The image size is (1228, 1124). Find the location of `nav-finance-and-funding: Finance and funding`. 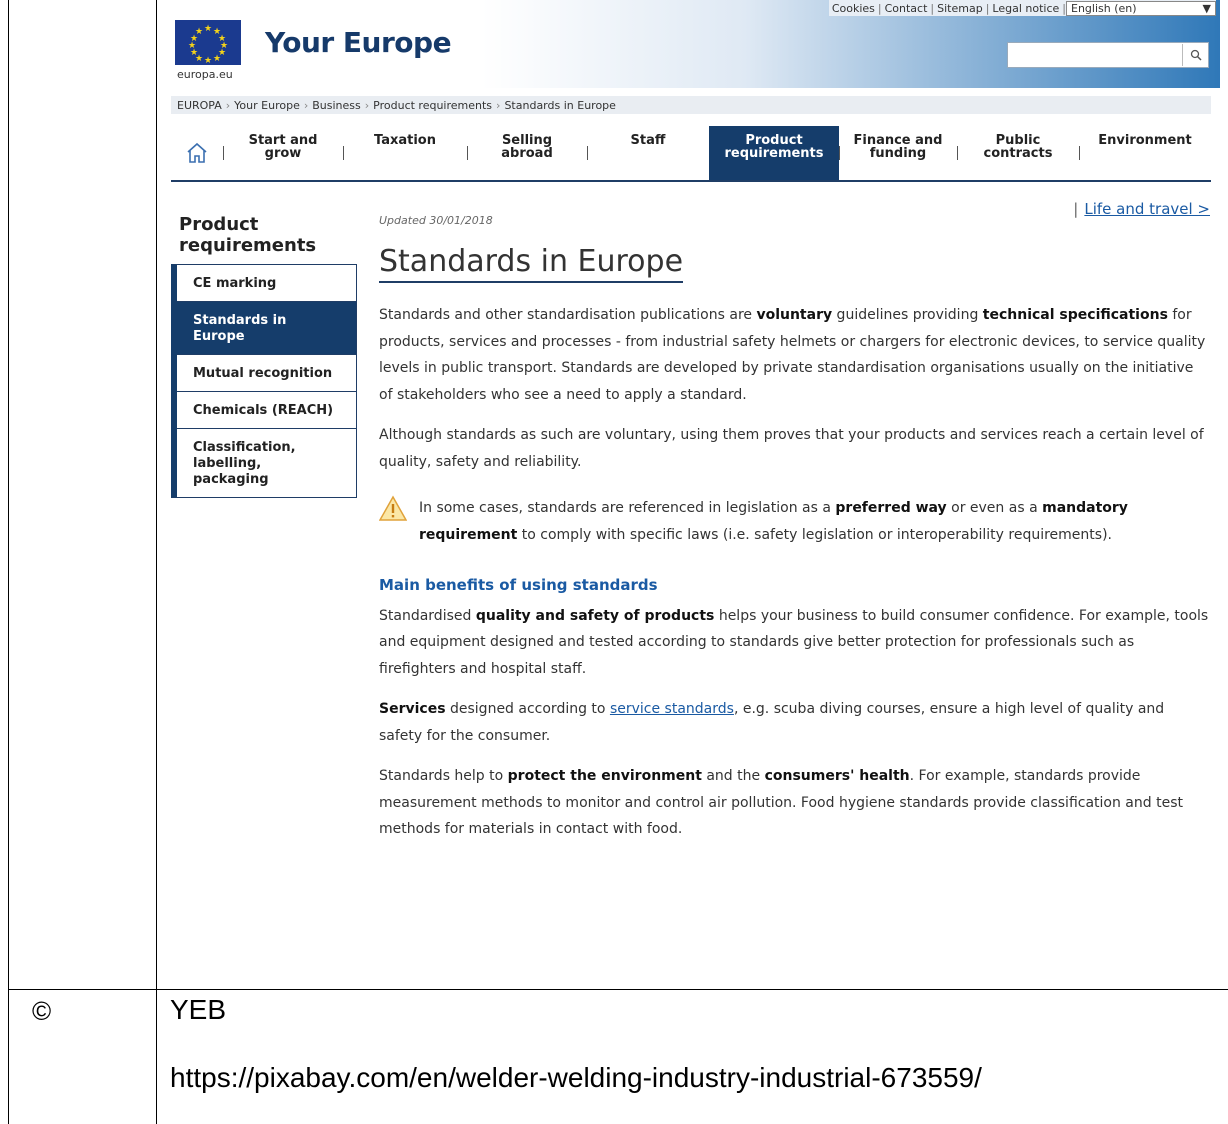

nav-finance-and-funding: Finance and funding is located at coordinates (898, 153).